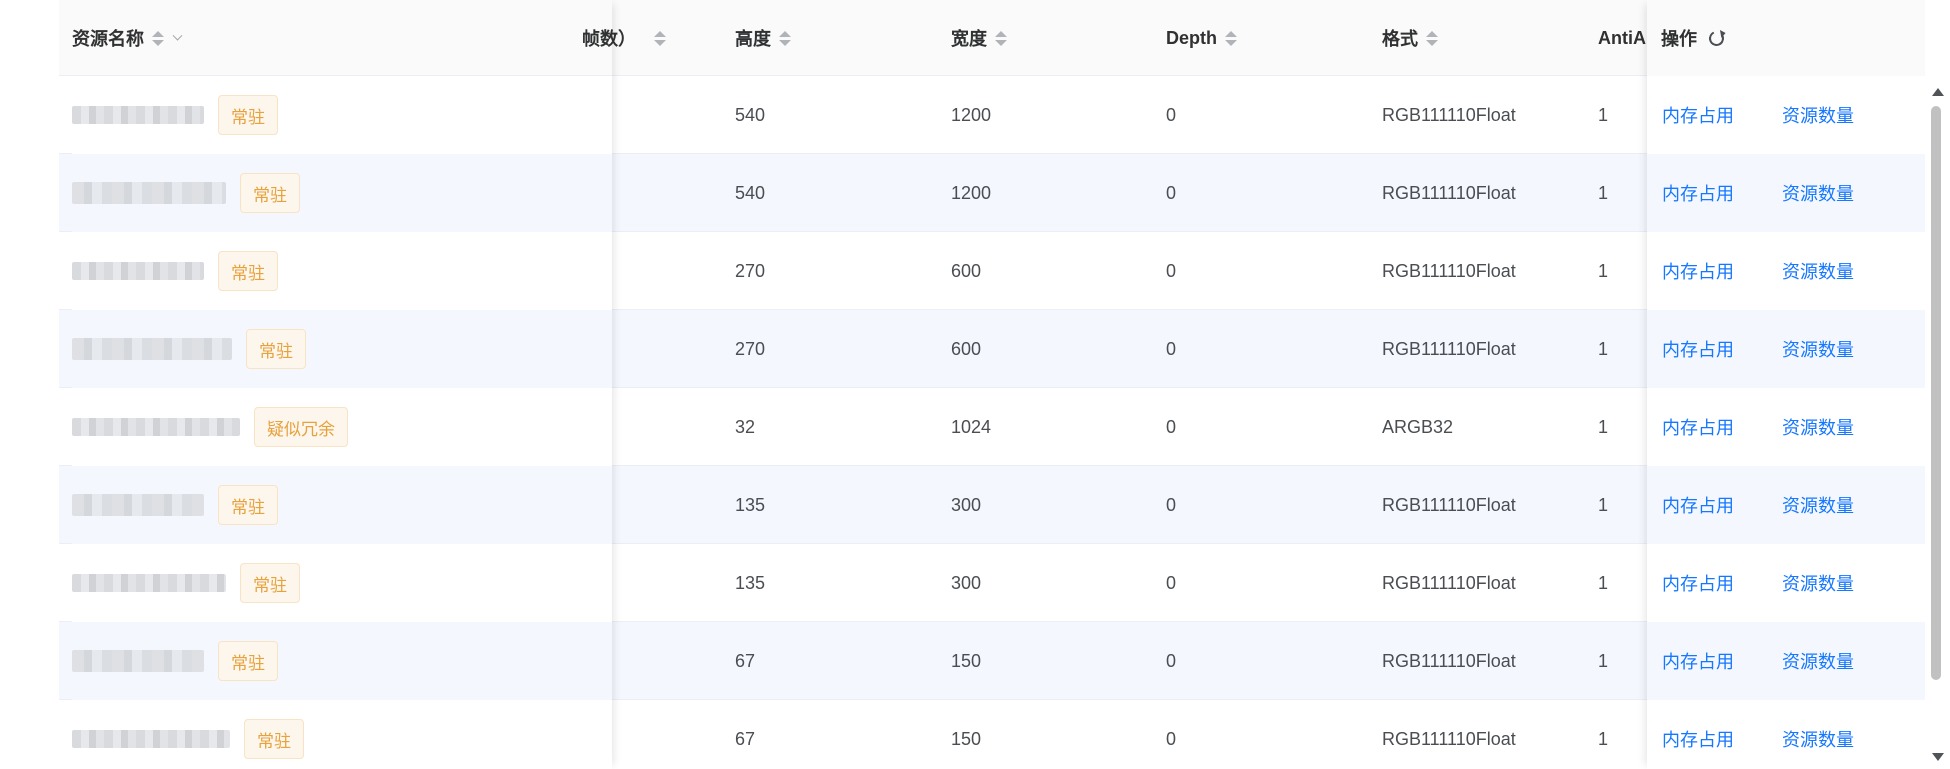  Describe the element at coordinates (971, 426) in the screenshot. I see `width-cell: 1024` at that location.